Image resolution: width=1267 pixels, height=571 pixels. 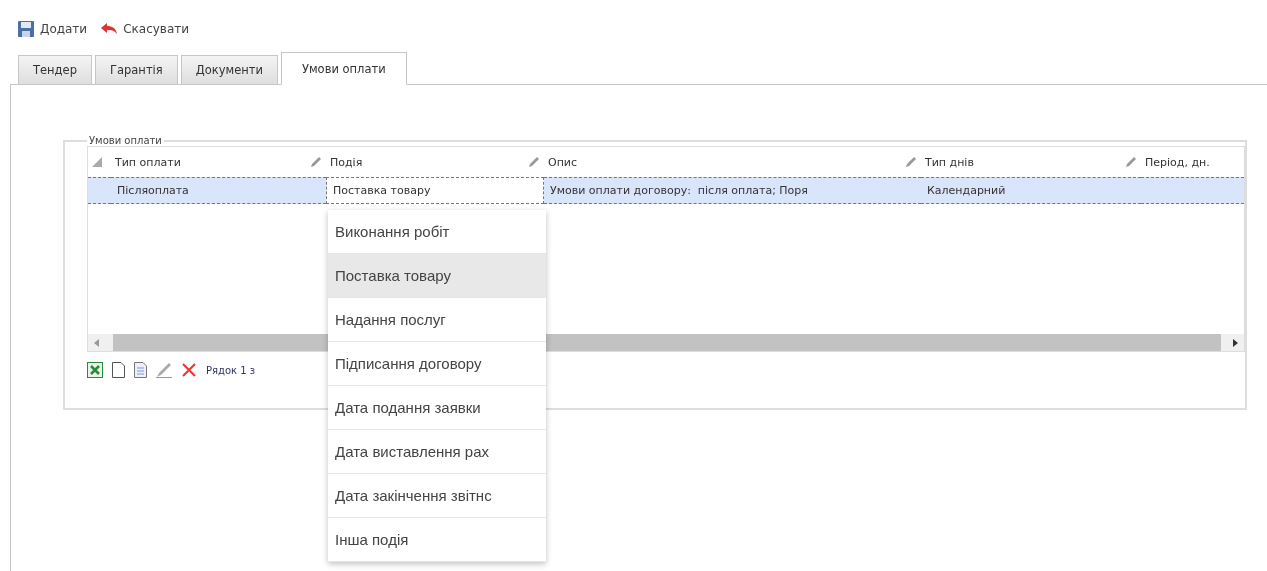 I want to click on undo-arrow-icon, so click(x=109, y=28).